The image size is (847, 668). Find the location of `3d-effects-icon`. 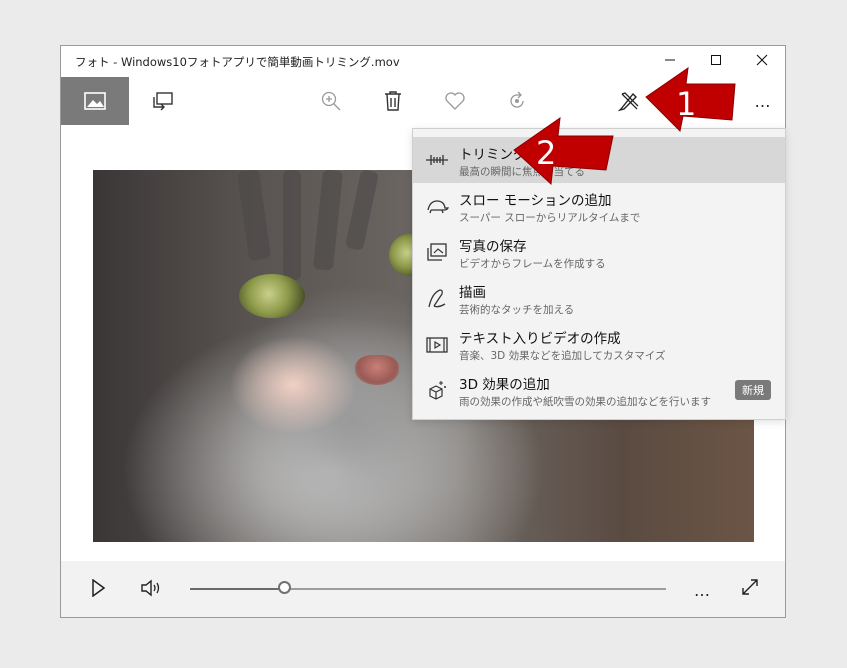

3d-effects-icon is located at coordinates (437, 390).